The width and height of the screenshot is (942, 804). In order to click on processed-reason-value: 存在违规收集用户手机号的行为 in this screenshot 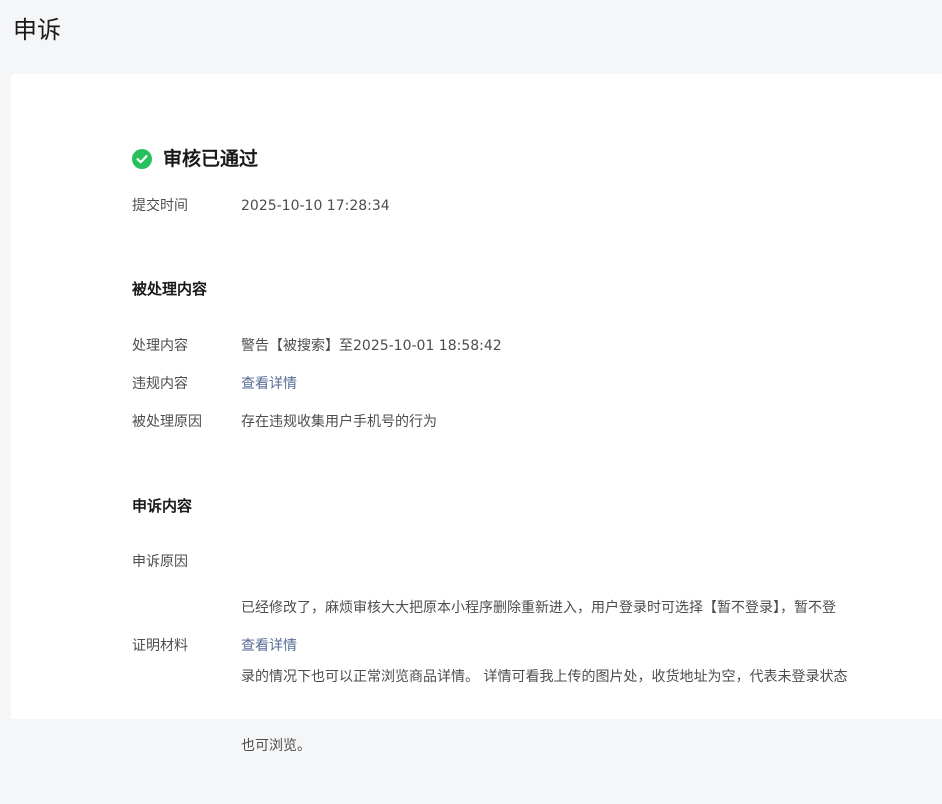, I will do `click(339, 422)`.